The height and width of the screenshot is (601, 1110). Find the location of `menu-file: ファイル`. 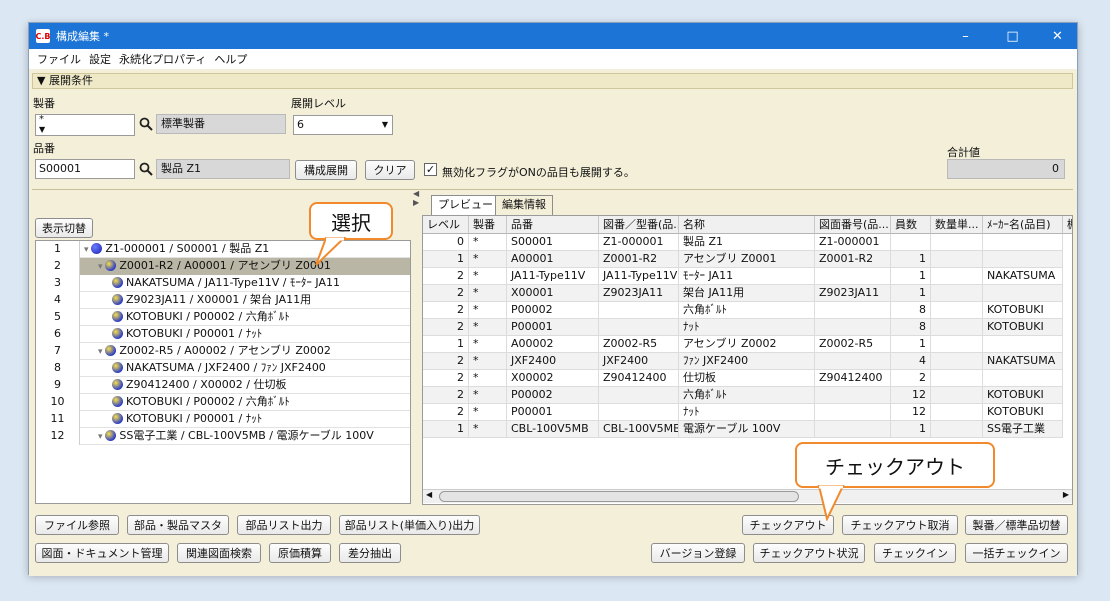

menu-file: ファイル is located at coordinates (59, 59).